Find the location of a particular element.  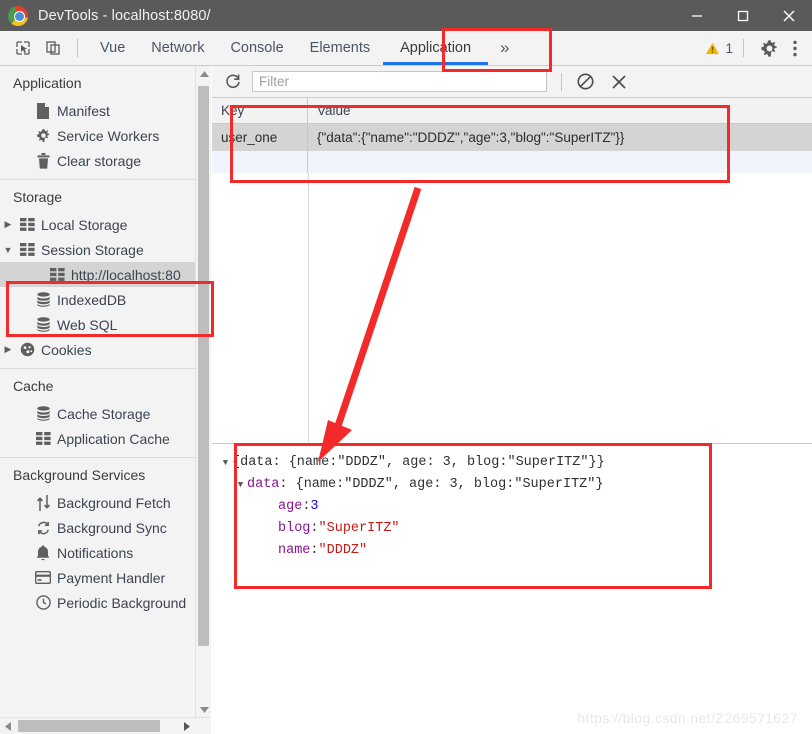

preview-token-str: "DDDZ" is located at coordinates (343, 550).